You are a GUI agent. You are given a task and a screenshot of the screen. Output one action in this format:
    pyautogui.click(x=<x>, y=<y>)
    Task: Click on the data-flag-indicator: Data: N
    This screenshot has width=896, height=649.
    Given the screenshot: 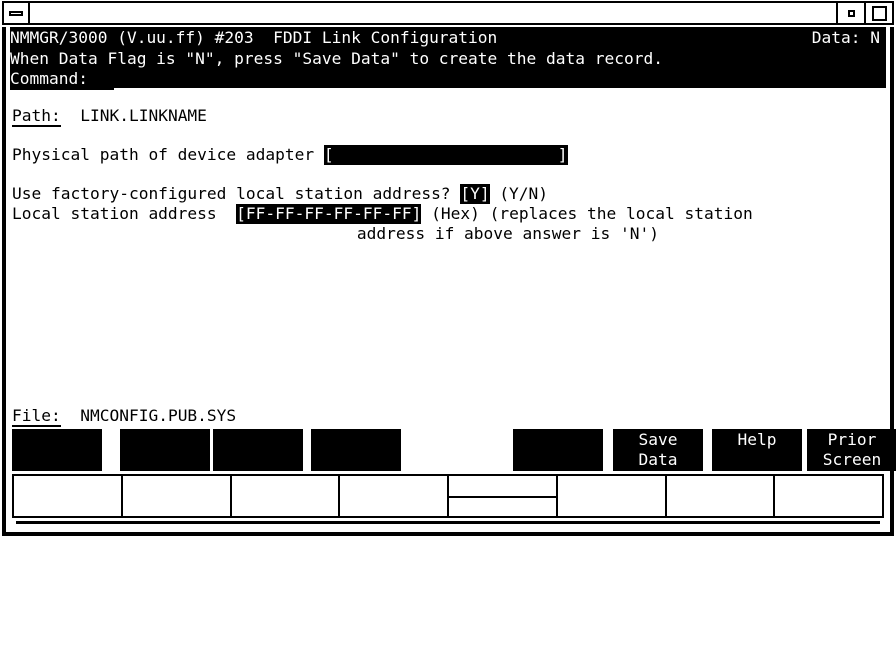 What is the action you would take?
    pyautogui.click(x=845, y=37)
    